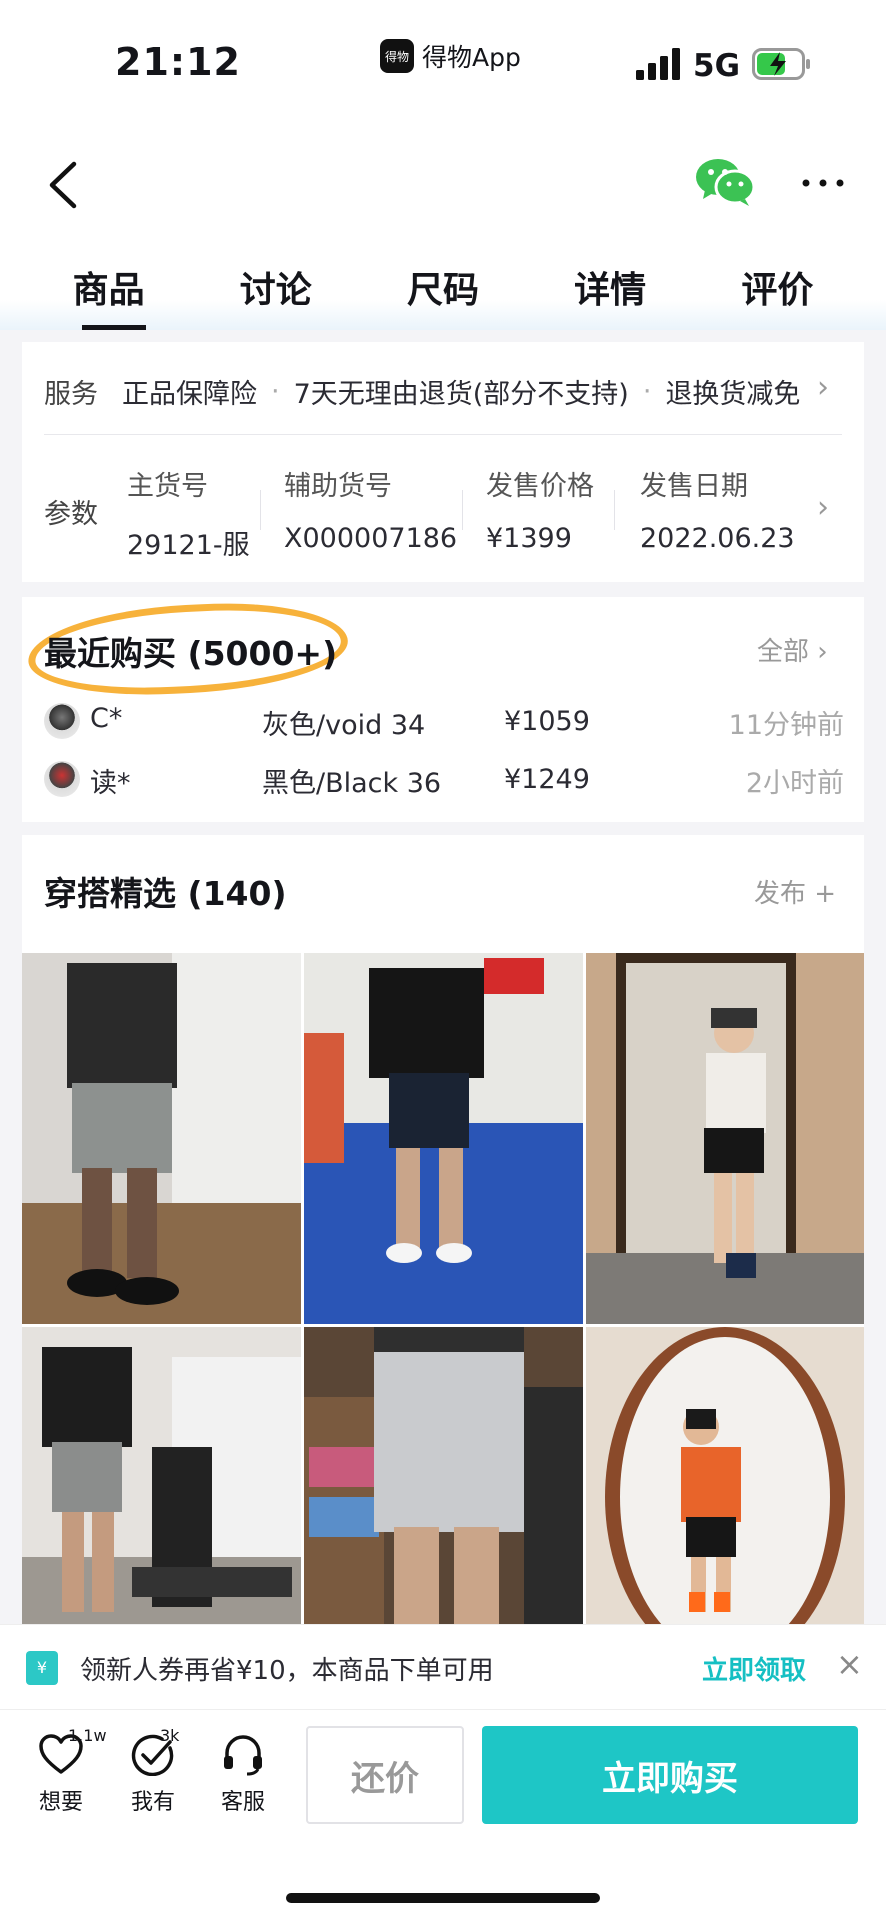 This screenshot has height=1921, width=886. I want to click on app-logo-icon: 得物, so click(397, 56).